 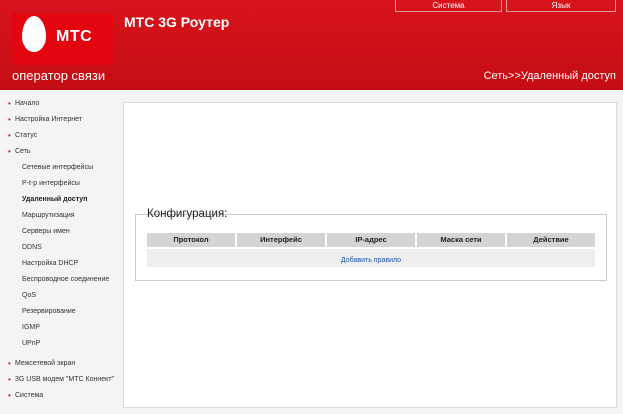 What do you see at coordinates (70, 344) in the screenshot?
I see `sidebar-item: UPnP` at bounding box center [70, 344].